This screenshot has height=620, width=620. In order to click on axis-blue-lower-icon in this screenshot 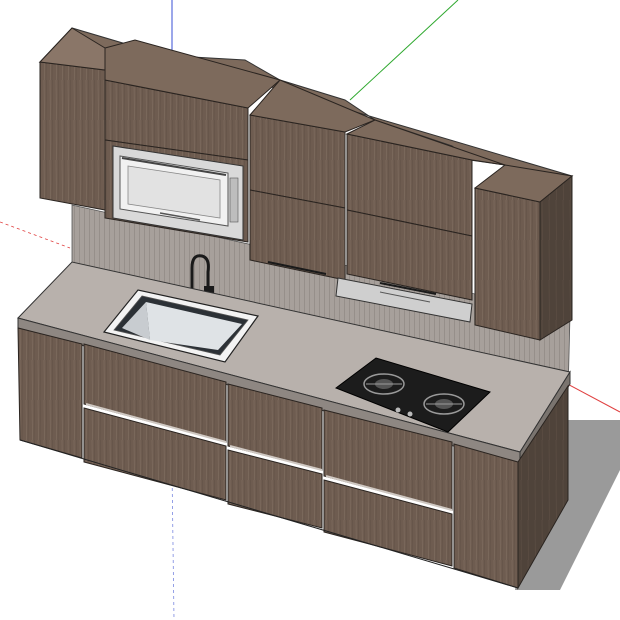, I will do `click(173, 544)`.